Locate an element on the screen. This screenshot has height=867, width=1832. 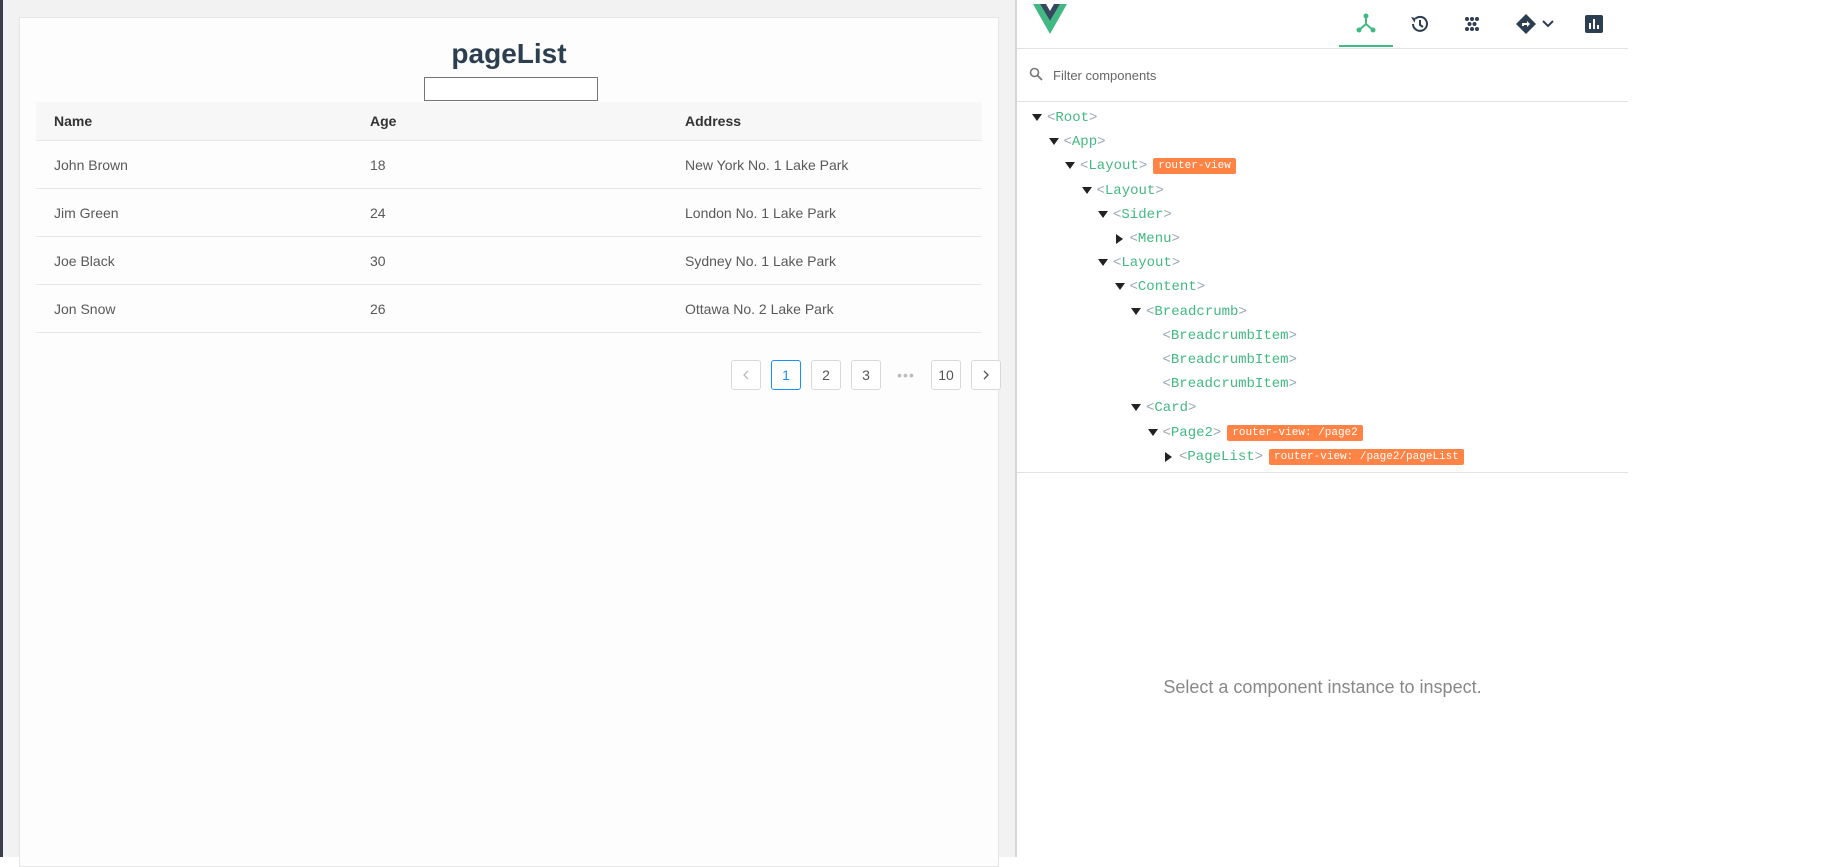
page-ellipsis: ••• is located at coordinates (906, 375).